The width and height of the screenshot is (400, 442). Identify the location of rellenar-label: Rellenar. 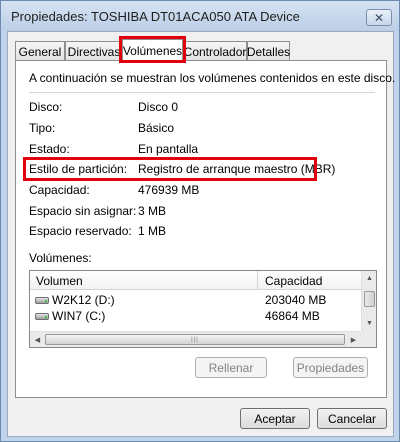
(231, 367).